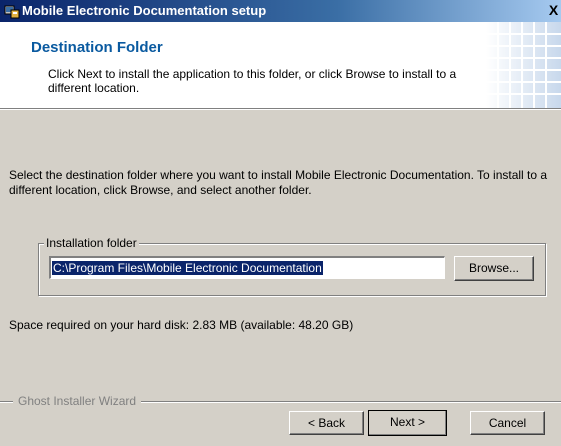 The height and width of the screenshot is (446, 561). Describe the element at coordinates (507, 423) in the screenshot. I see `cancel-button: Cancel` at that location.